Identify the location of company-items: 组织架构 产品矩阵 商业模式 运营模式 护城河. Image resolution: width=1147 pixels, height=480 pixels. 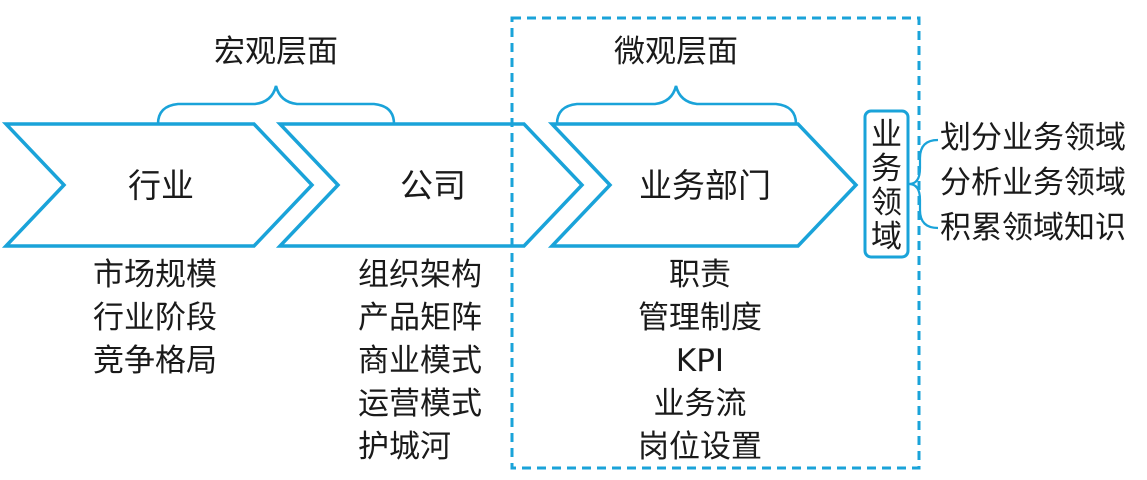
(420, 361).